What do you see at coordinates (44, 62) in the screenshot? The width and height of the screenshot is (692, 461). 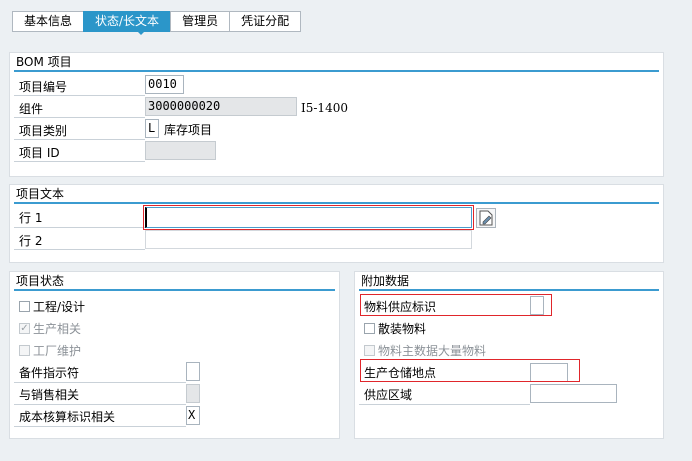 I see `bom-item-title: BOM 项目` at bounding box center [44, 62].